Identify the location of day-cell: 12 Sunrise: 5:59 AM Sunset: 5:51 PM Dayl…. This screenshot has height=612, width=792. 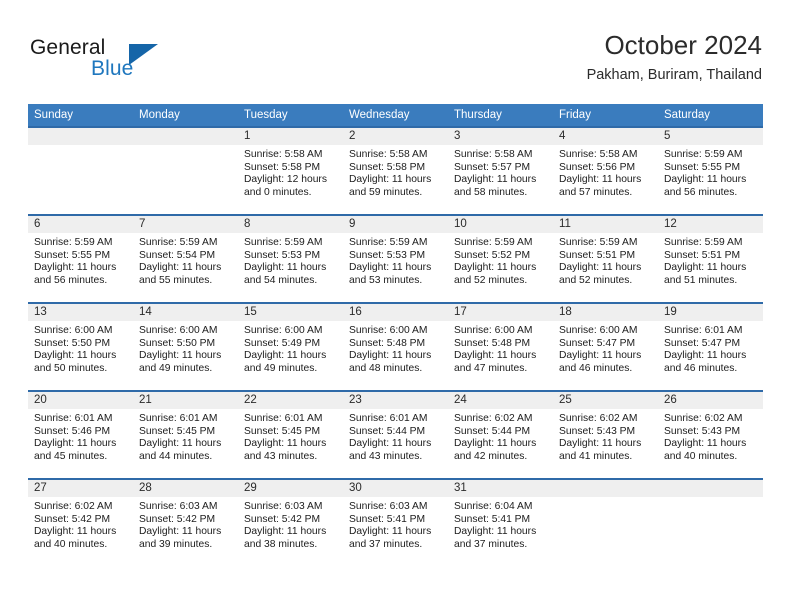
(710, 259).